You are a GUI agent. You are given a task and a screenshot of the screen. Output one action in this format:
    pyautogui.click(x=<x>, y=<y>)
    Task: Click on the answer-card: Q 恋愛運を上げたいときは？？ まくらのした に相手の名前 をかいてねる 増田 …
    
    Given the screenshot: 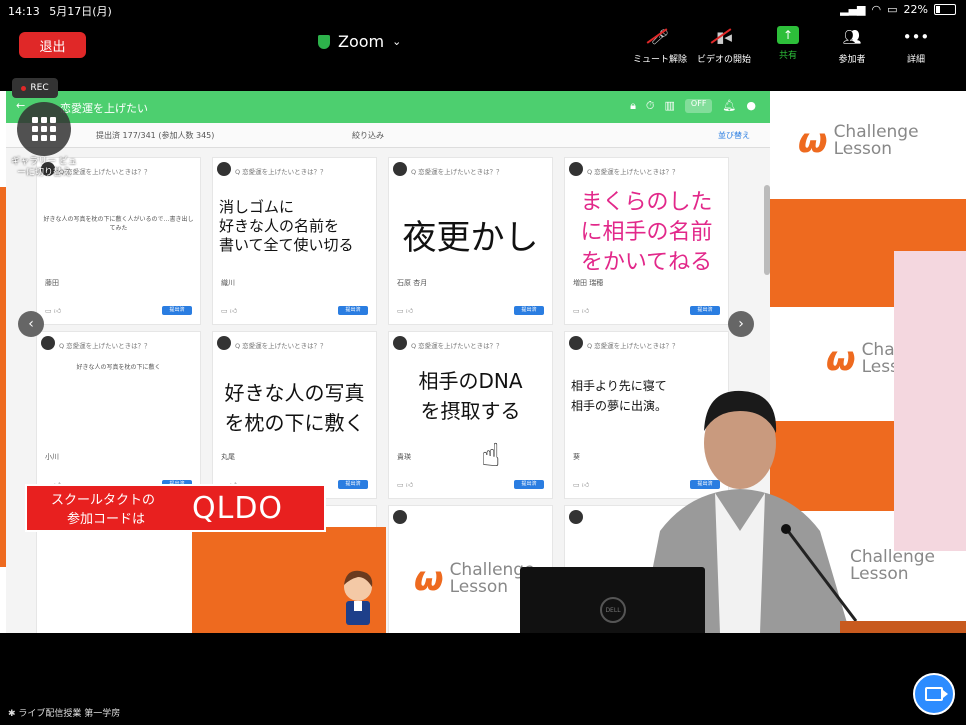 What is the action you would take?
    pyautogui.click(x=646, y=241)
    